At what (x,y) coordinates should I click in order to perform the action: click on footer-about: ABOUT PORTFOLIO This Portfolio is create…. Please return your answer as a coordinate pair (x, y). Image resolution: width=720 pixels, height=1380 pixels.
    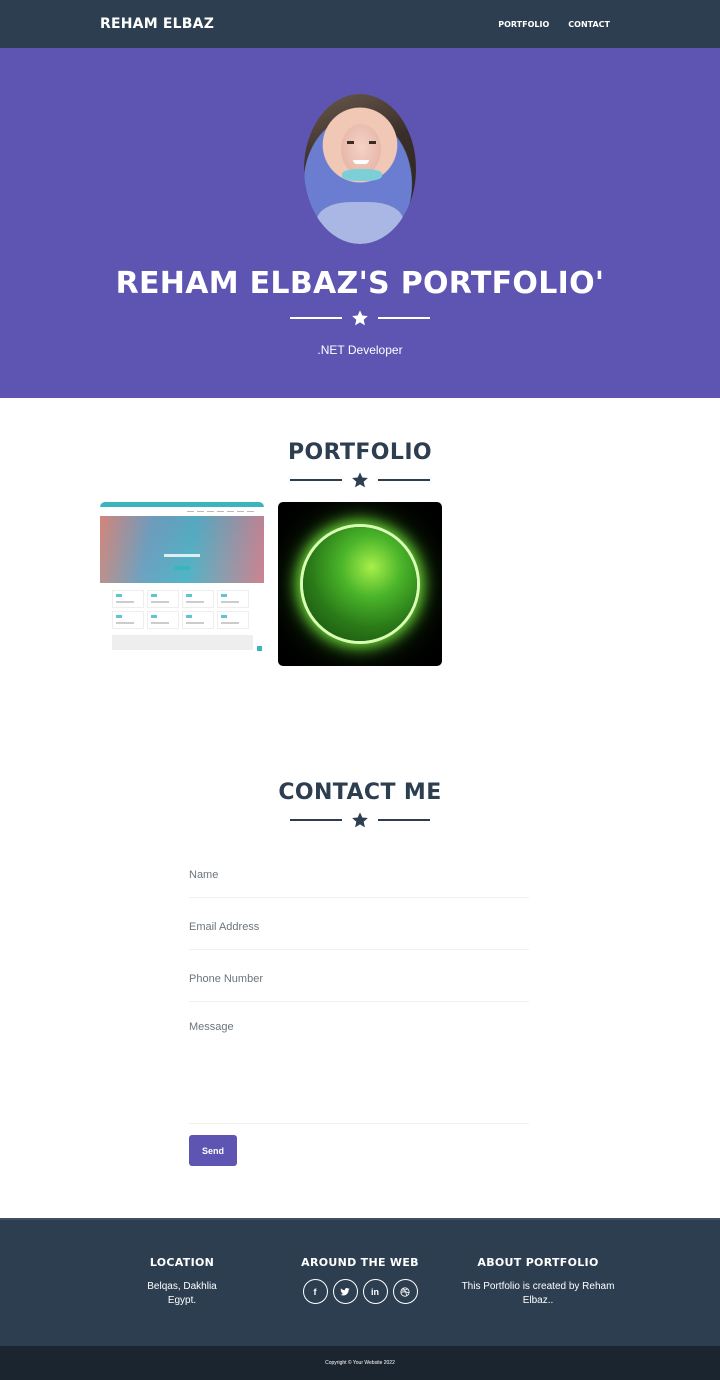
    Looking at the image, I should click on (538, 1301).